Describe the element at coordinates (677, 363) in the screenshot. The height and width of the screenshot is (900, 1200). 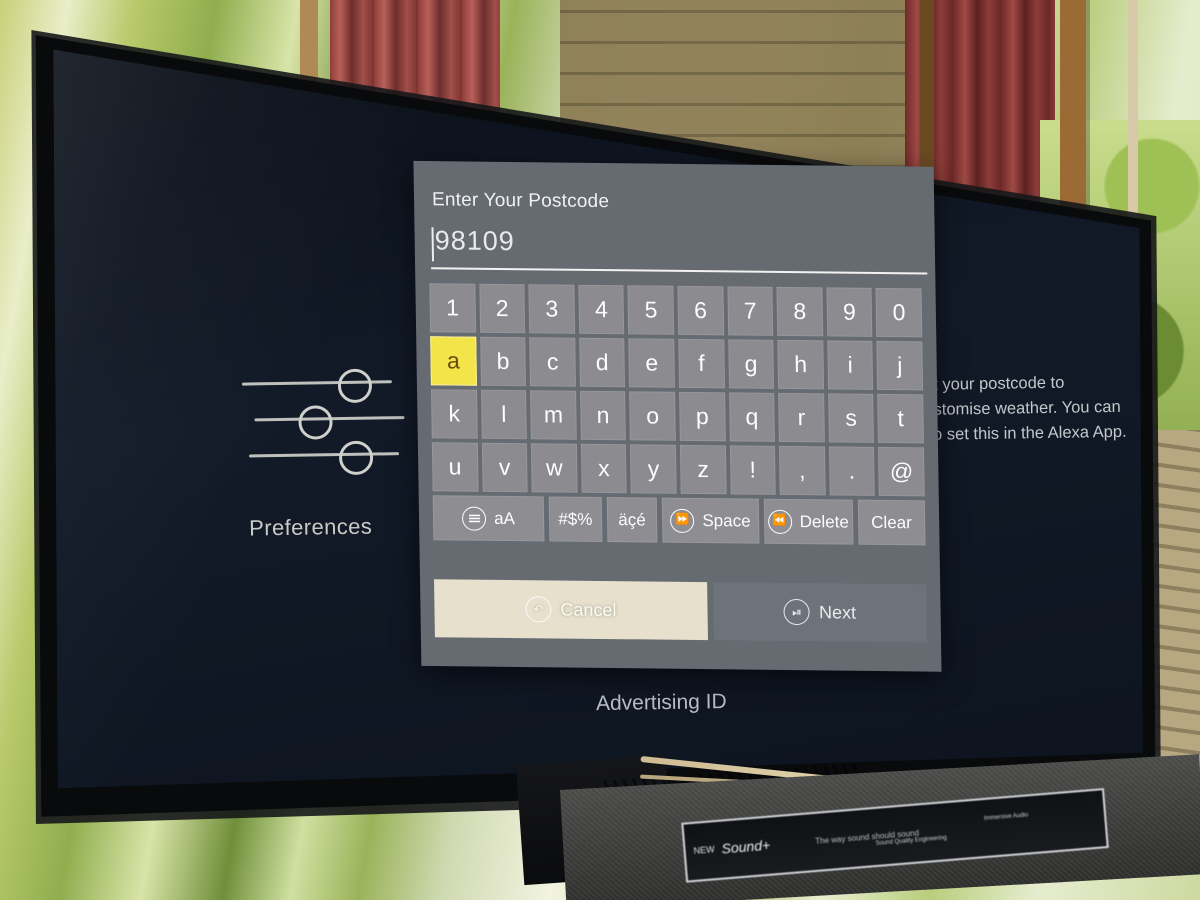
I see `keyboard-row-a-j: a b c d e f g h i j` at that location.